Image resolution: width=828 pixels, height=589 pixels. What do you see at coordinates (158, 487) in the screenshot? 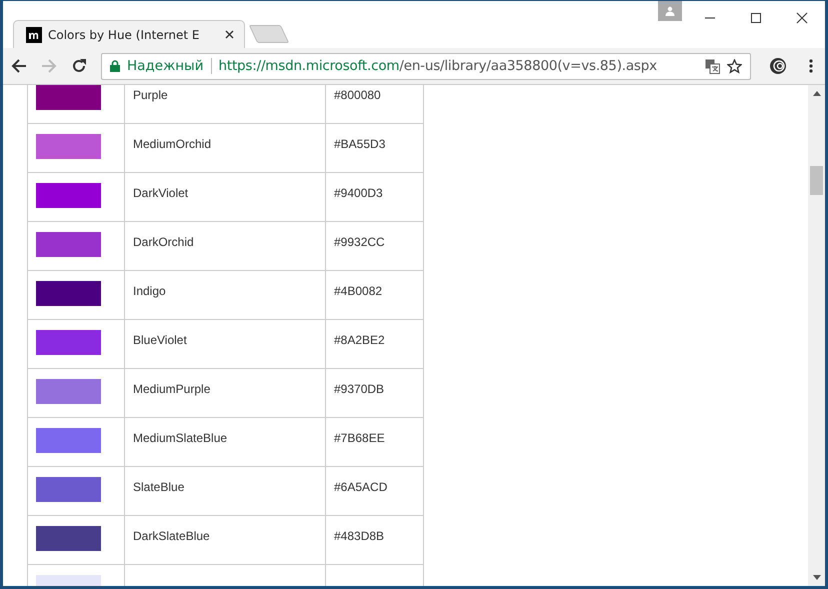
I see `color-name: SlateBlue` at bounding box center [158, 487].